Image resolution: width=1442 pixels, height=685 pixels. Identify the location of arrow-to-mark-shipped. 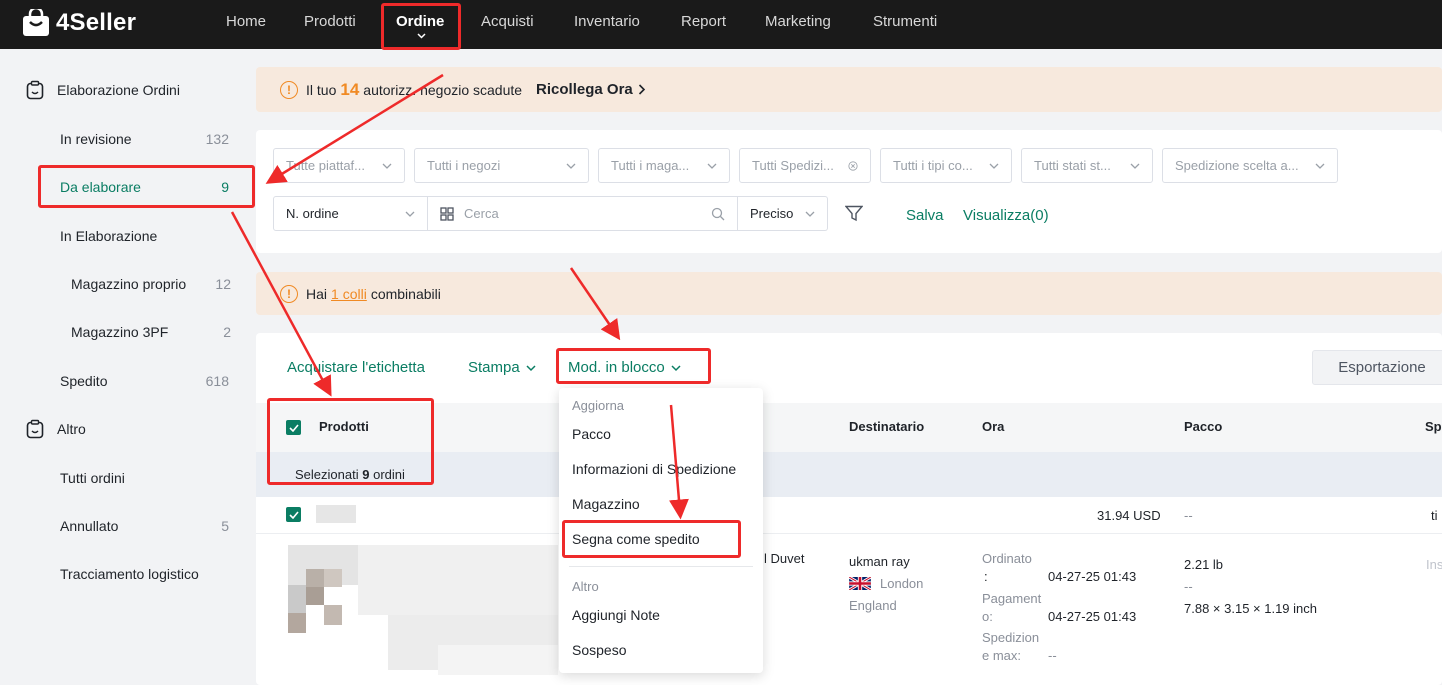
(678, 462).